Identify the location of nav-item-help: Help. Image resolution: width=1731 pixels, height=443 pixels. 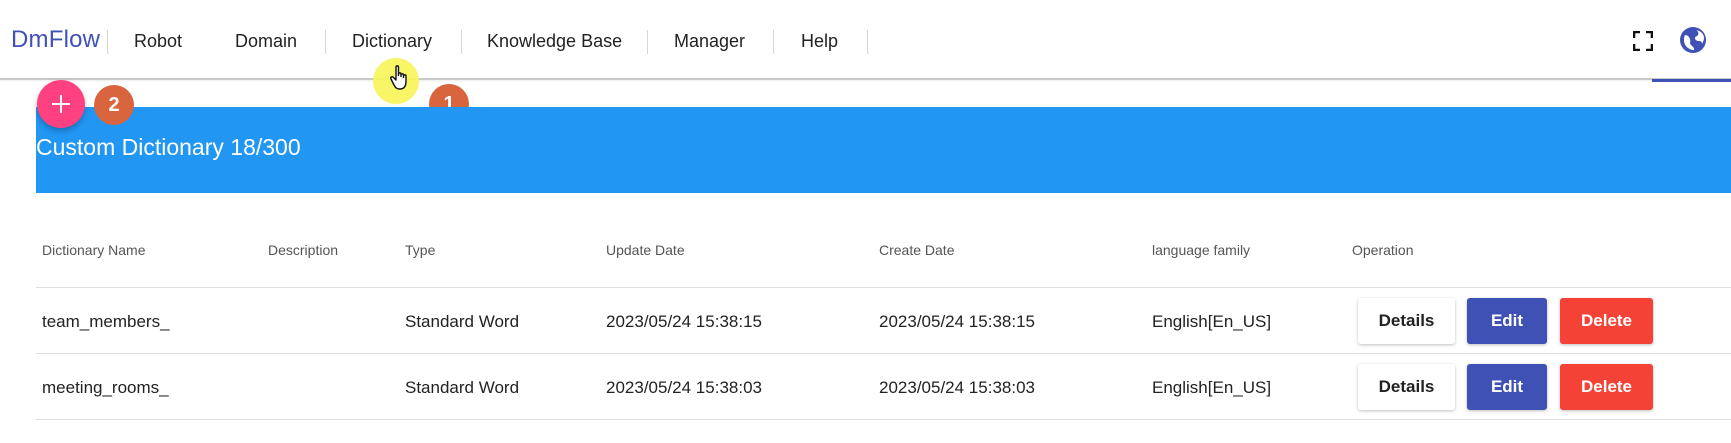
(819, 41).